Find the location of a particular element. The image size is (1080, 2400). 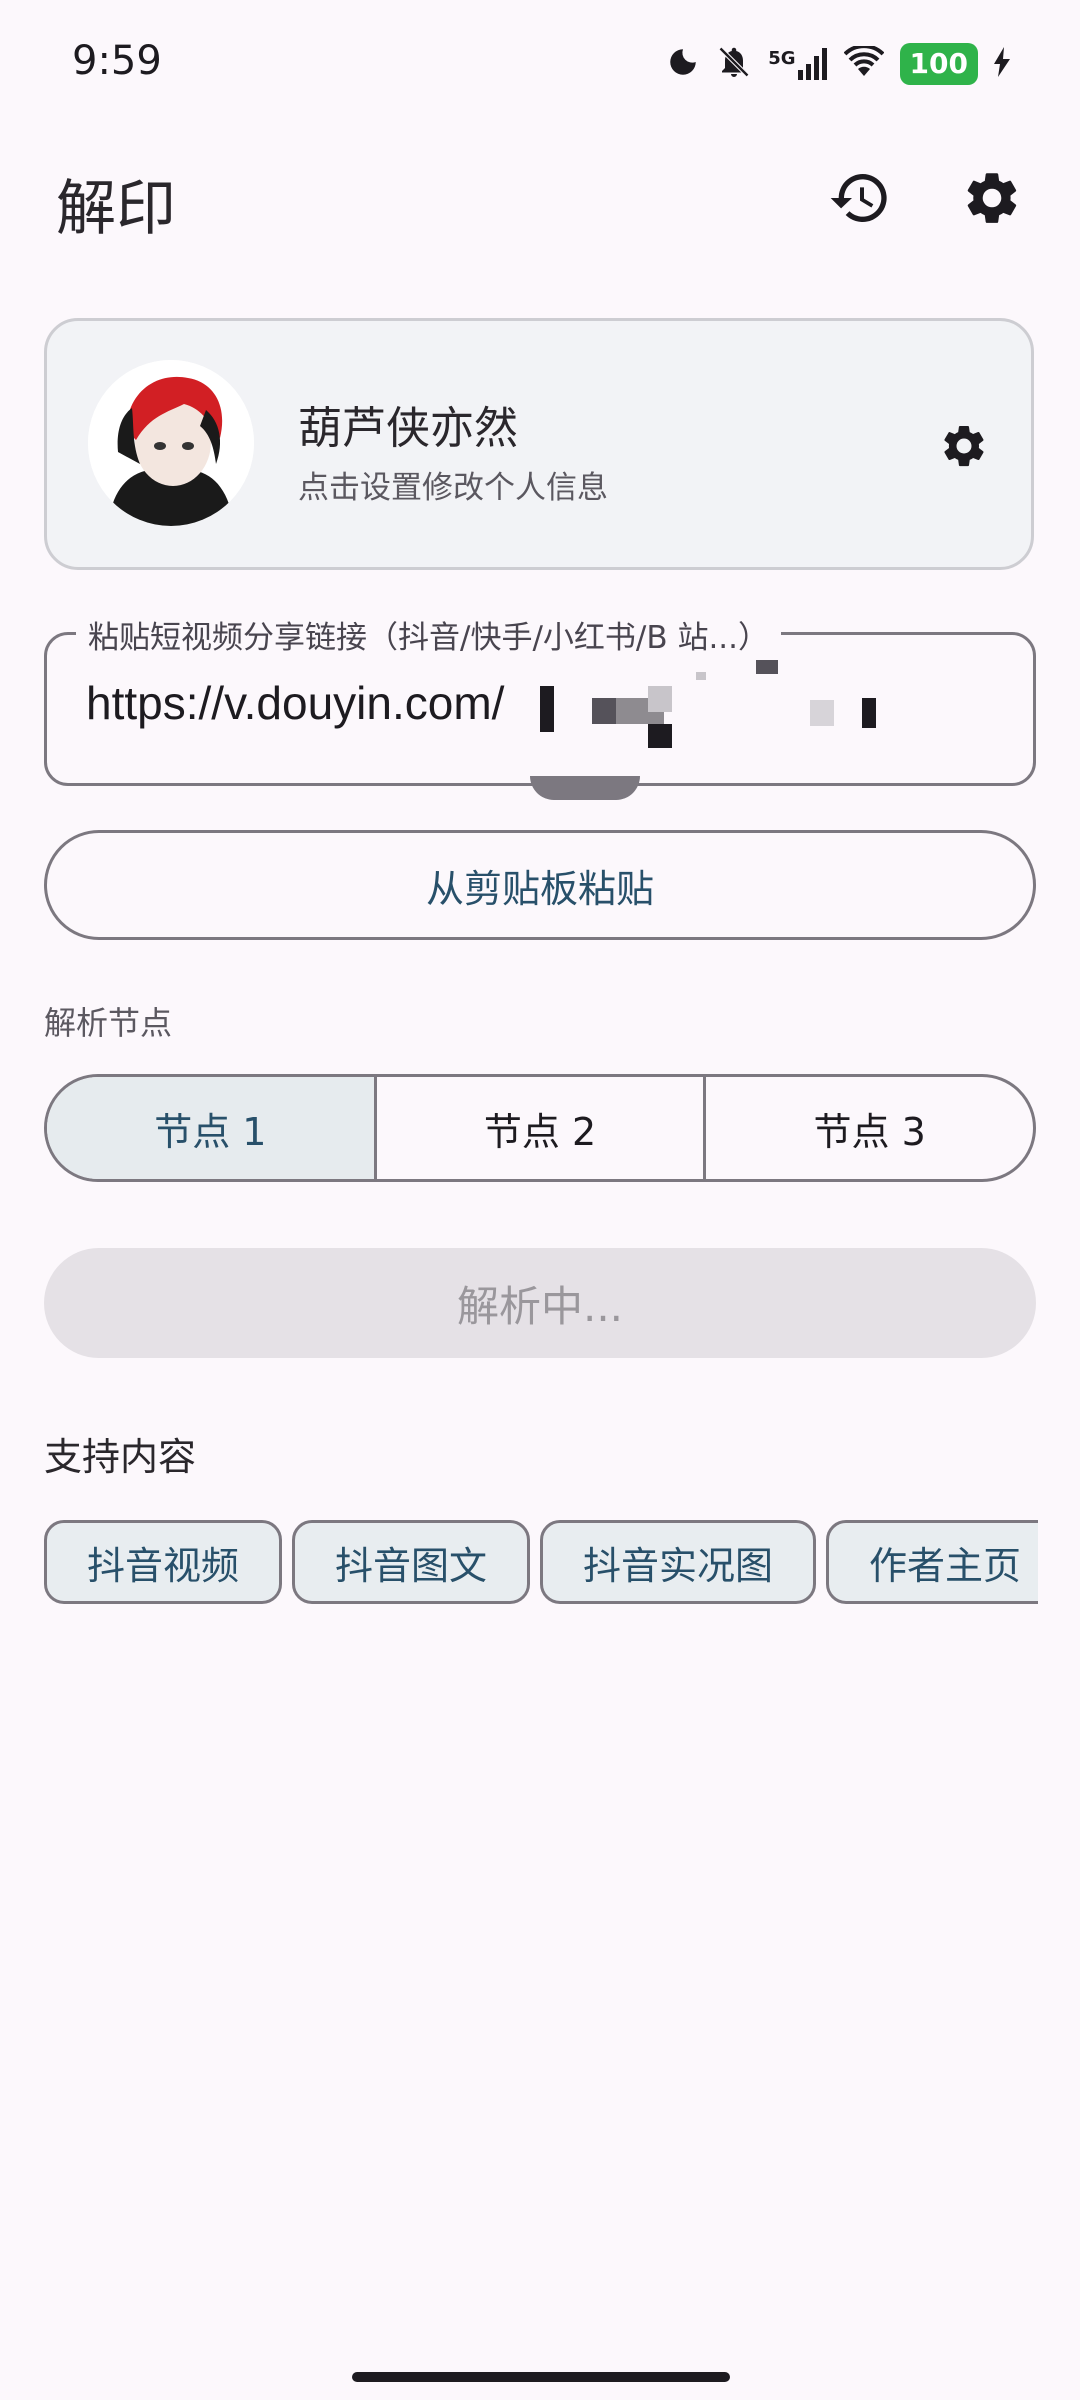

profile-subtitle: 点击设置修改个人信息 is located at coordinates (453, 488).